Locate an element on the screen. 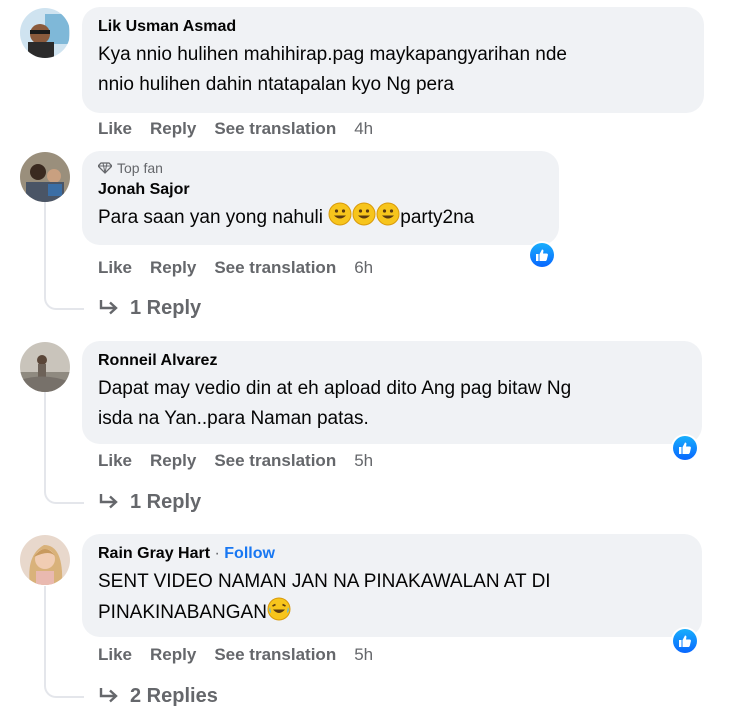 This screenshot has width=750, height=722. replies-count: 2 Replies is located at coordinates (174, 696).